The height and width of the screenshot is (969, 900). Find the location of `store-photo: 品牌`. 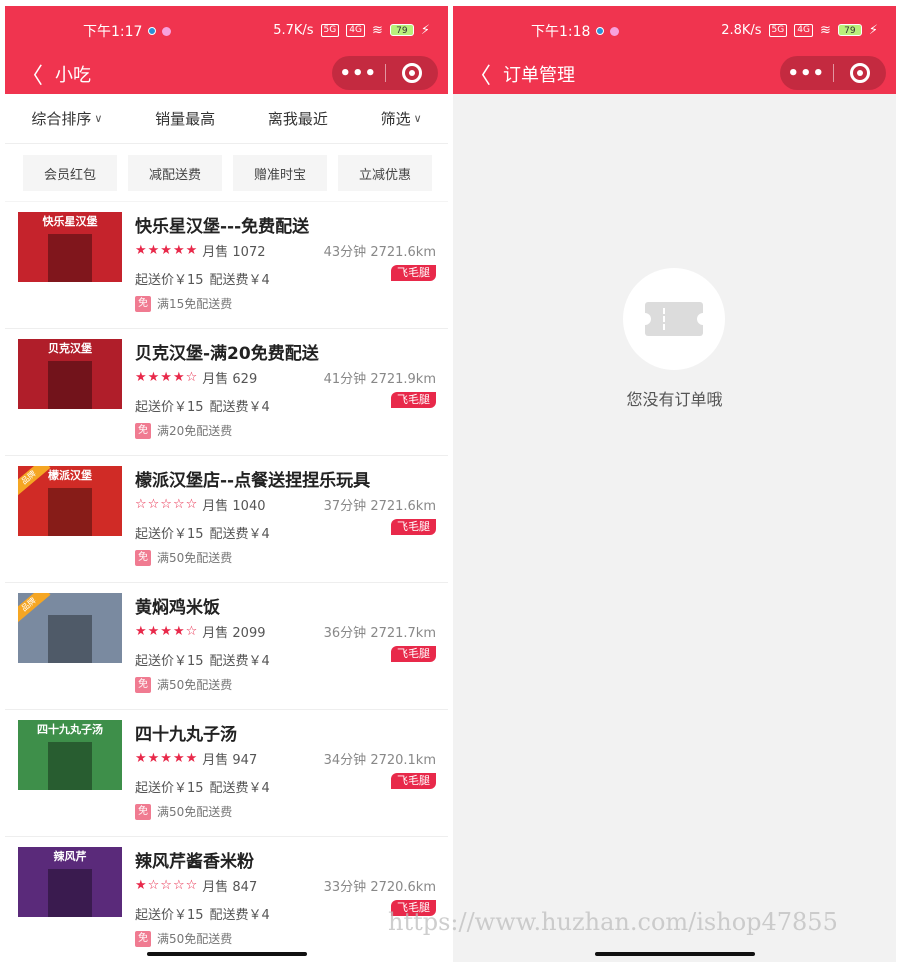

store-photo: 品牌 is located at coordinates (70, 628).